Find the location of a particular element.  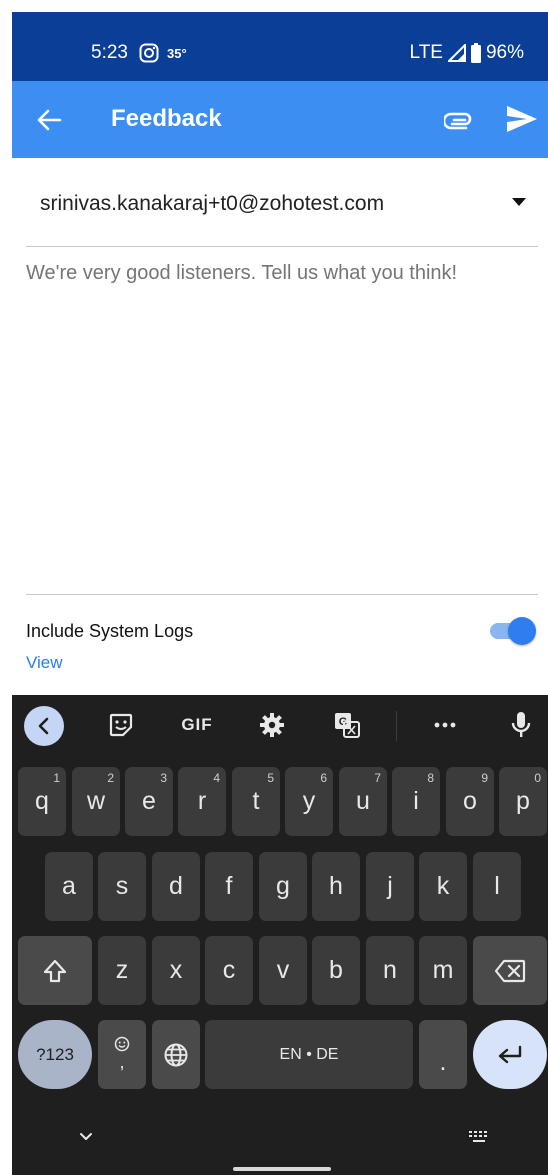

enter-key is located at coordinates (510, 1054).